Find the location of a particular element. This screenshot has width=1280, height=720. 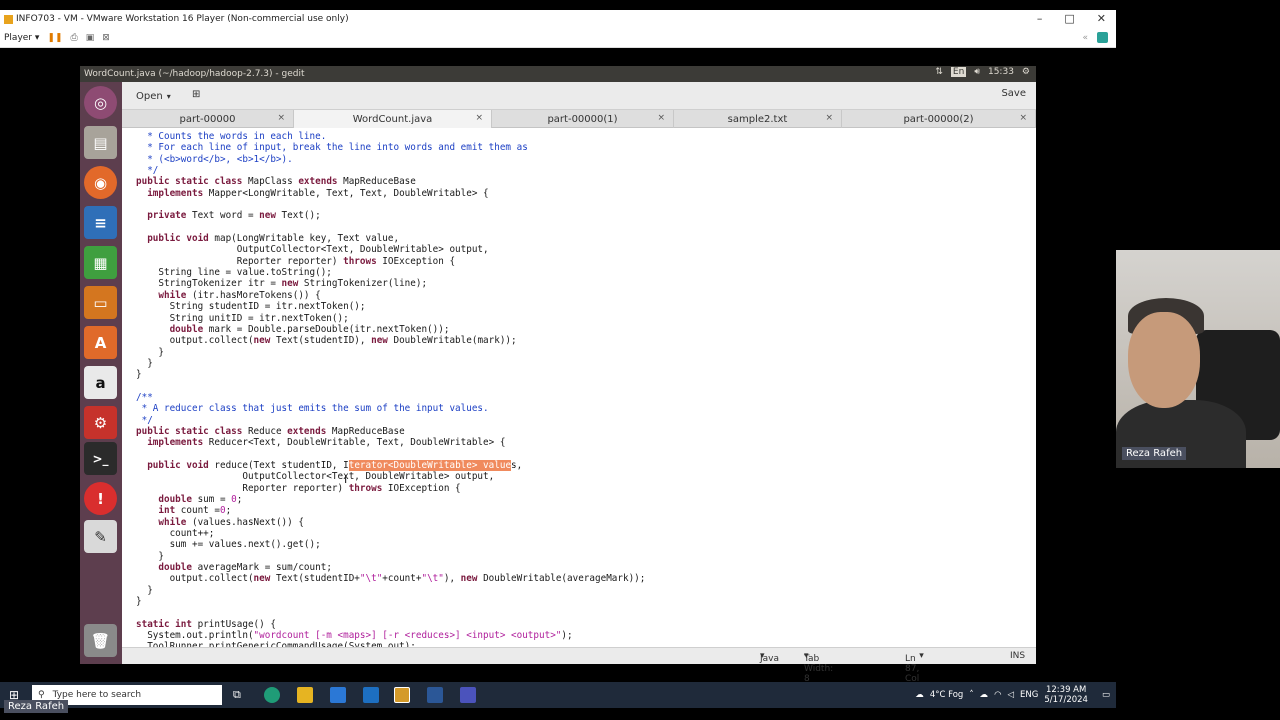

code-token: StringTokenizer itr = is located at coordinates (209, 284).